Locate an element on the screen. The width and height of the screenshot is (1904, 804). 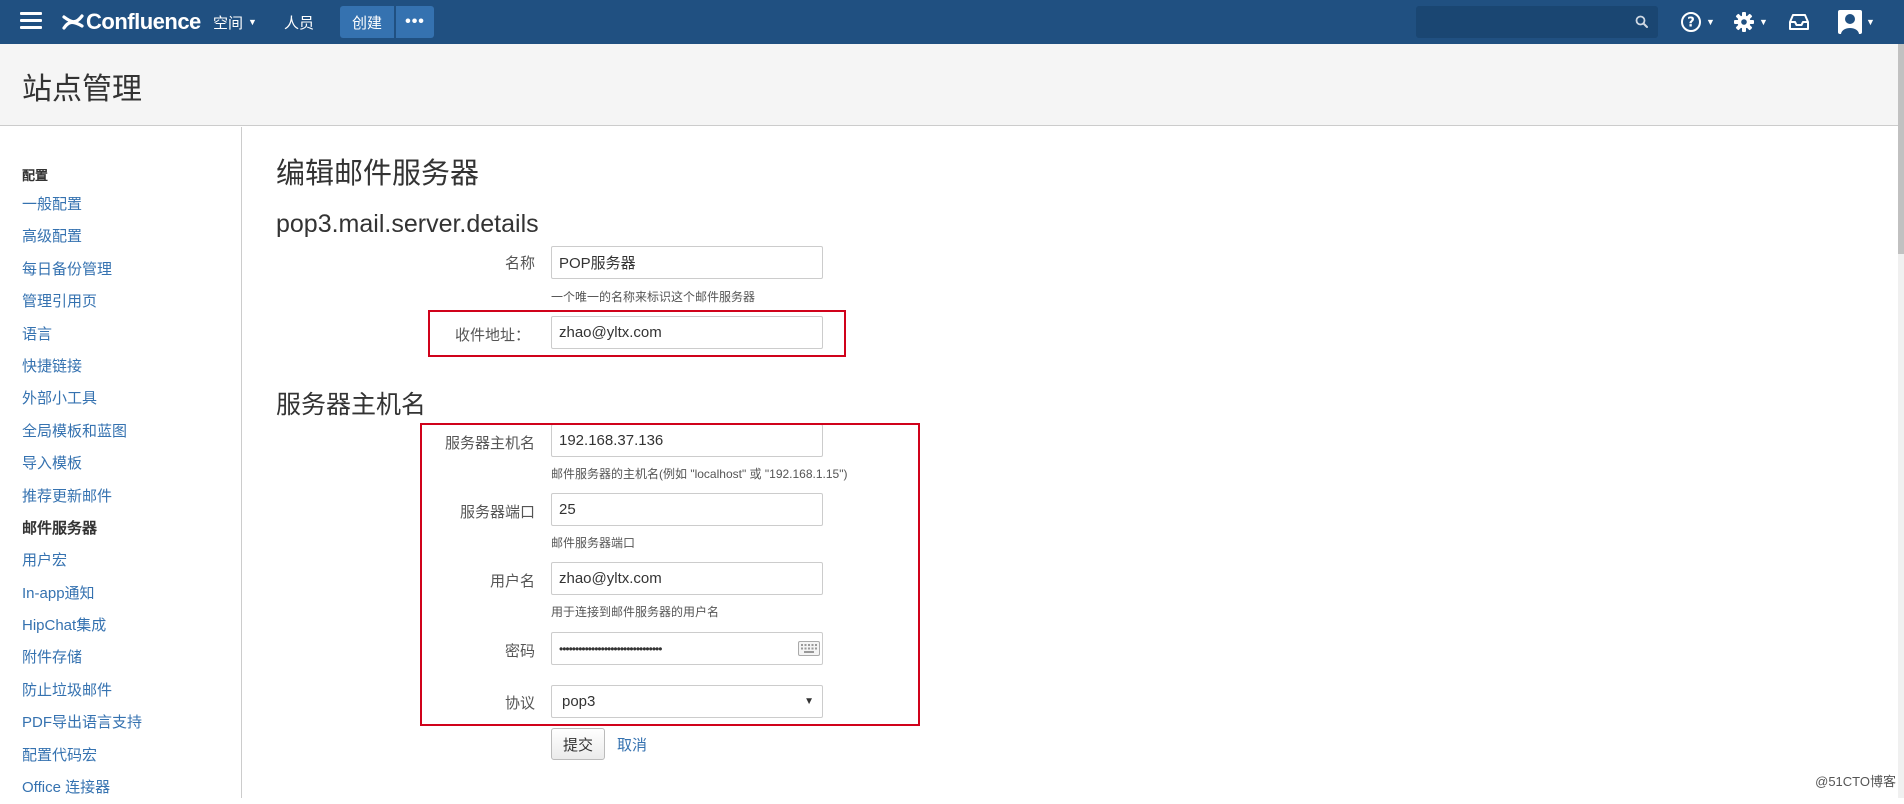
create-more-button: ••• is located at coordinates (415, 22).